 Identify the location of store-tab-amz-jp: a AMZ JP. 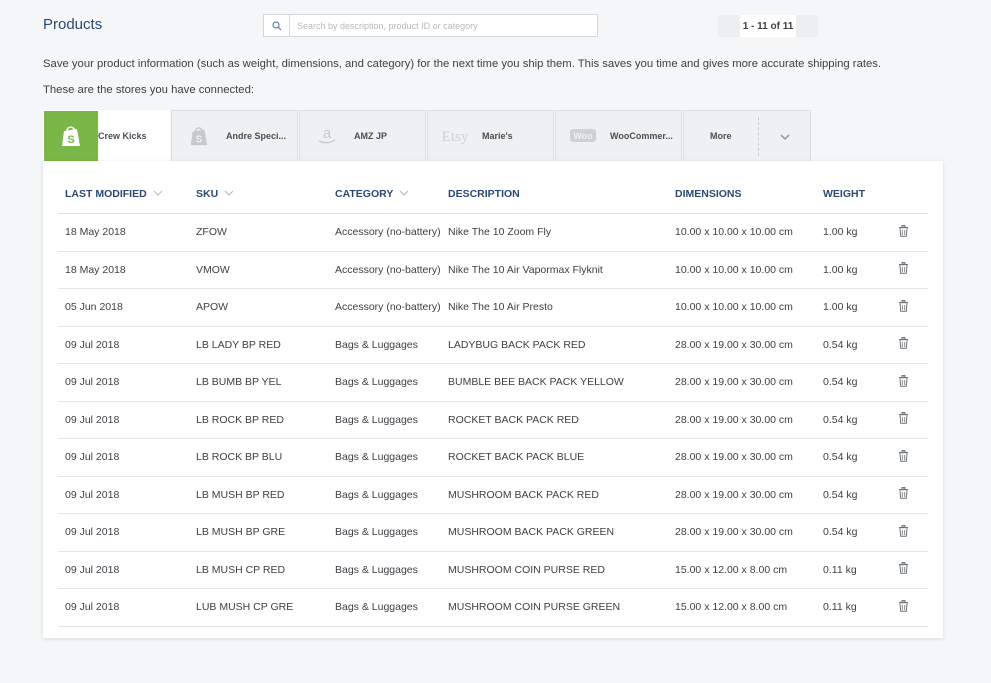
(362, 135).